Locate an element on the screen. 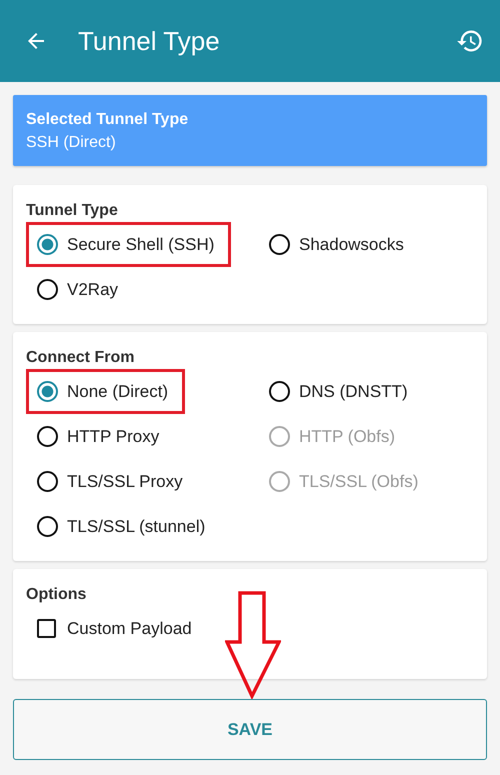 The width and height of the screenshot is (500, 775). summary-value: SSH (Direct) is located at coordinates (71, 143).